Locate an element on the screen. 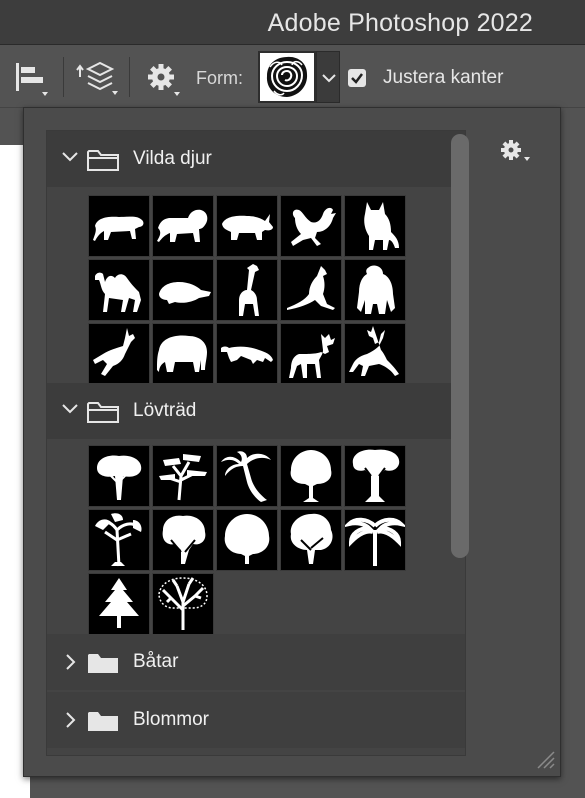  shape-thumb-fox is located at coordinates (375, 226).